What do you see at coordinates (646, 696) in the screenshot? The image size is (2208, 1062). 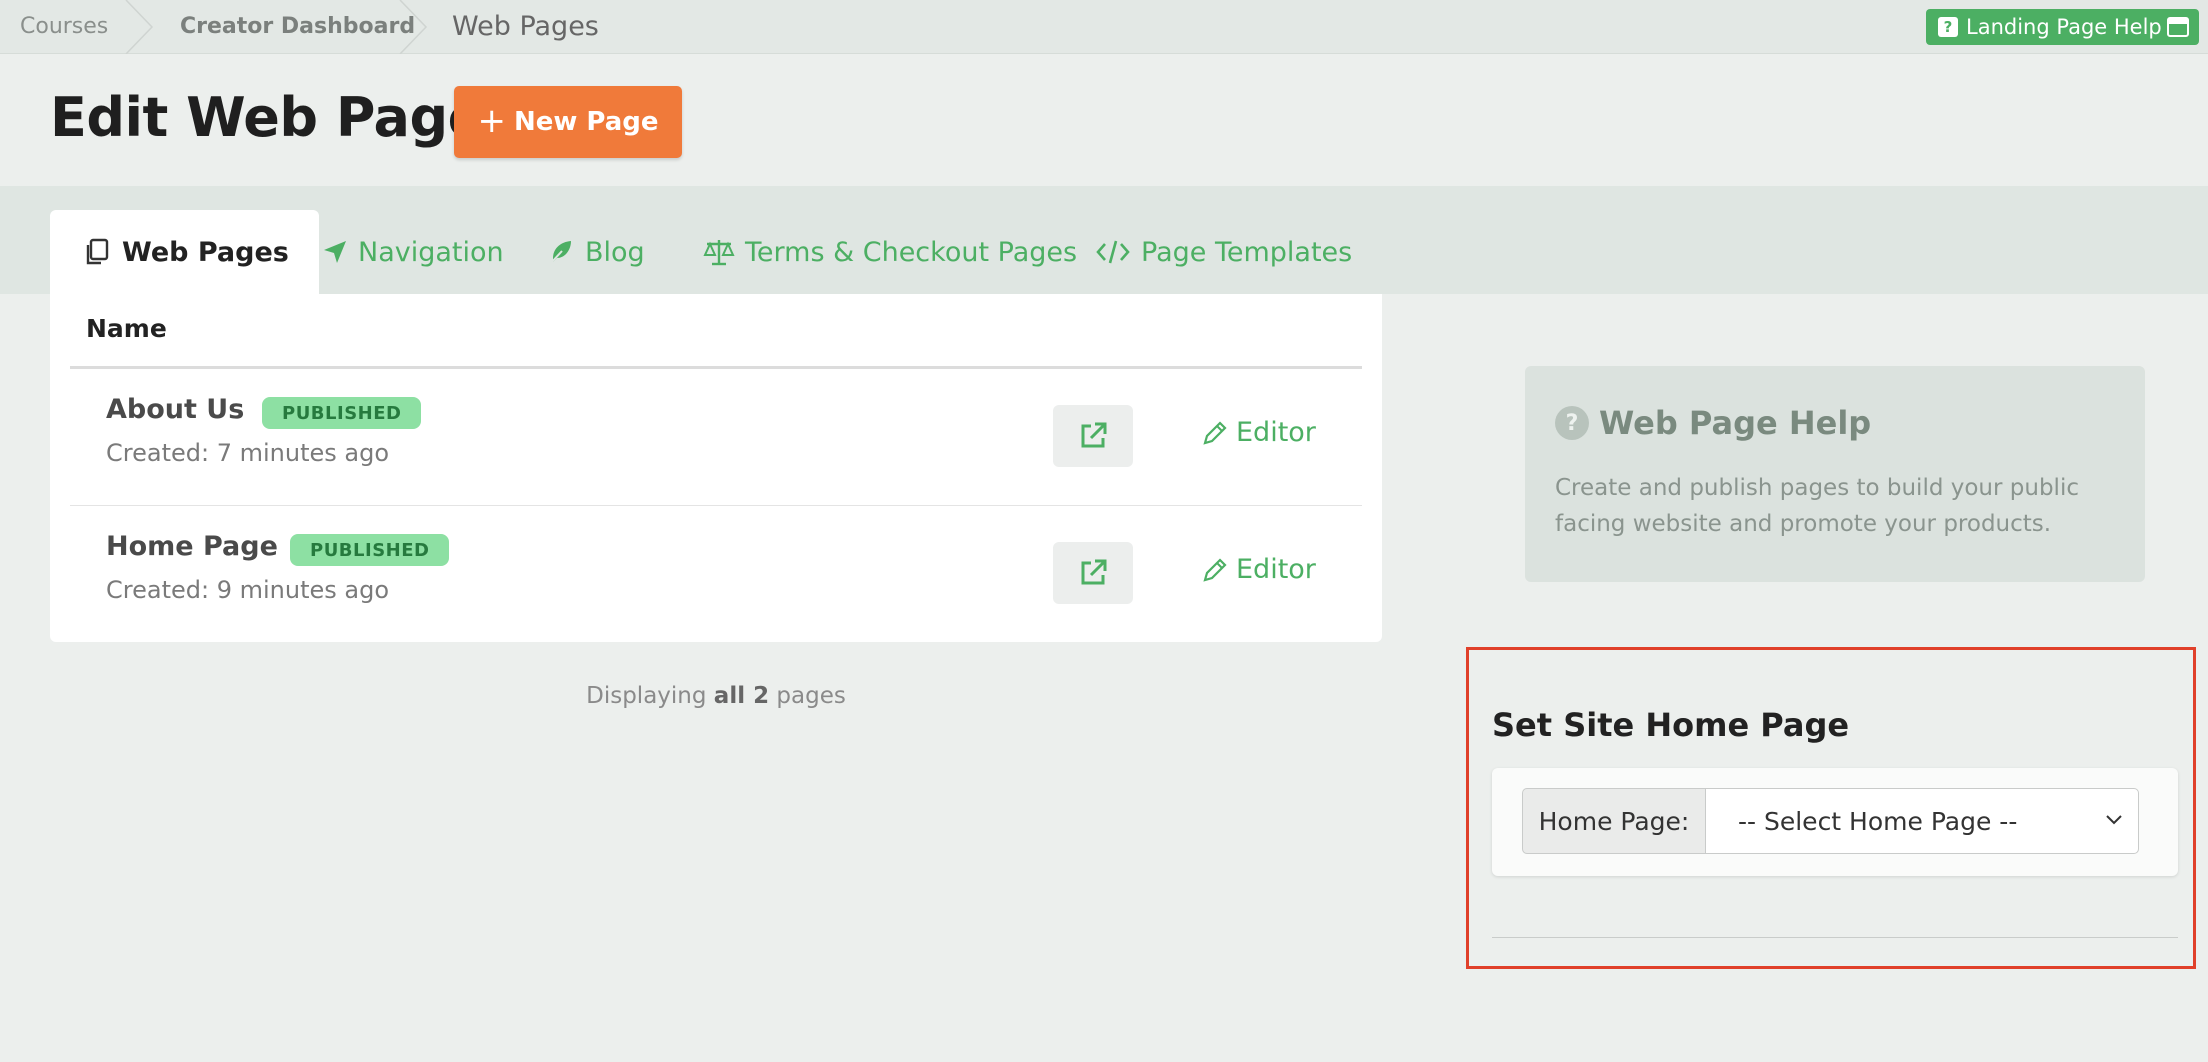 I see `pagination-prefix: Displaying` at bounding box center [646, 696].